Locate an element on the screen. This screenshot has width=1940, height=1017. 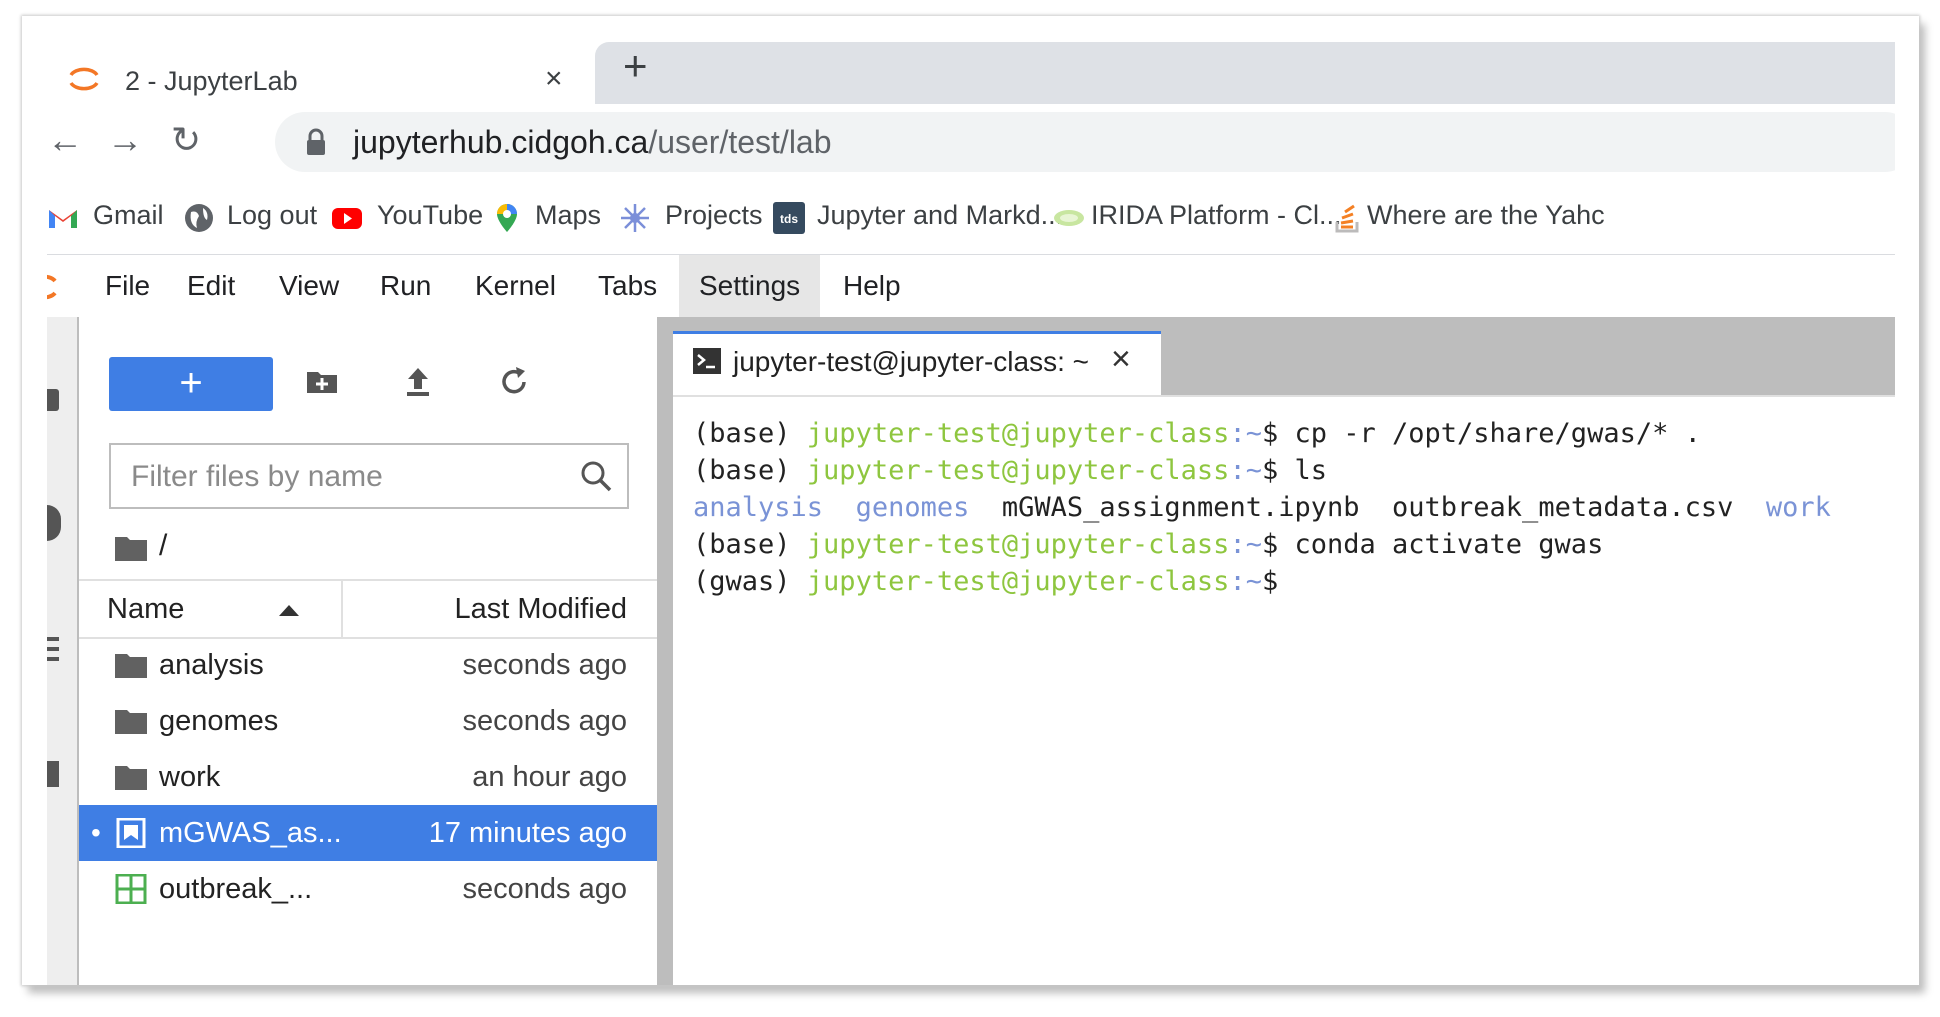
file-list-header: Name Last Modified is located at coordinates (368, 609).